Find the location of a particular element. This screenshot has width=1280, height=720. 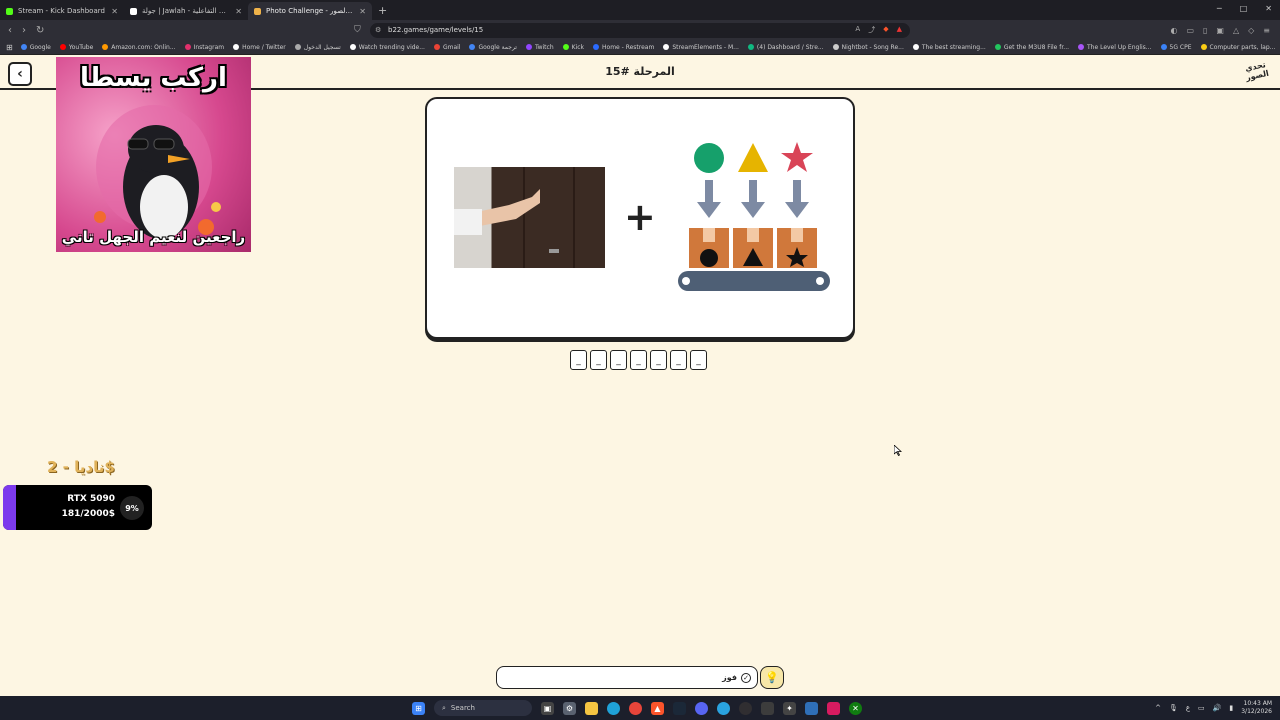

back-nav-icon: ‹ is located at coordinates (10, 30).